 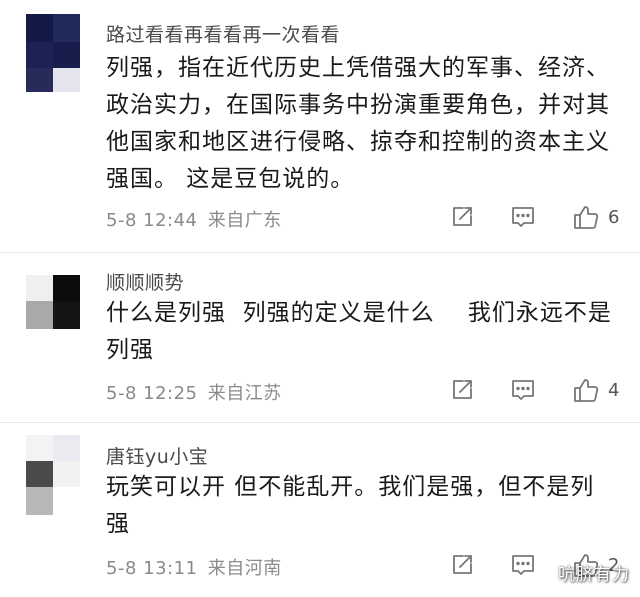 I want to click on like-button: 4, so click(x=595, y=390).